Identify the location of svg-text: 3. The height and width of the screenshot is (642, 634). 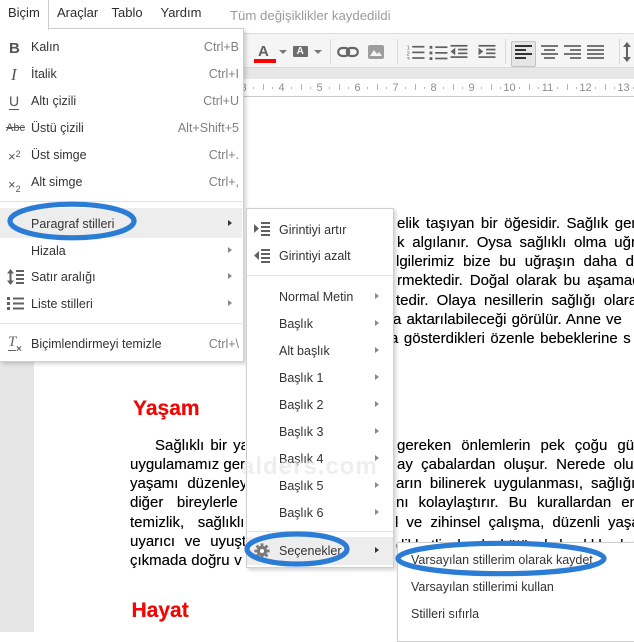
(408, 58).